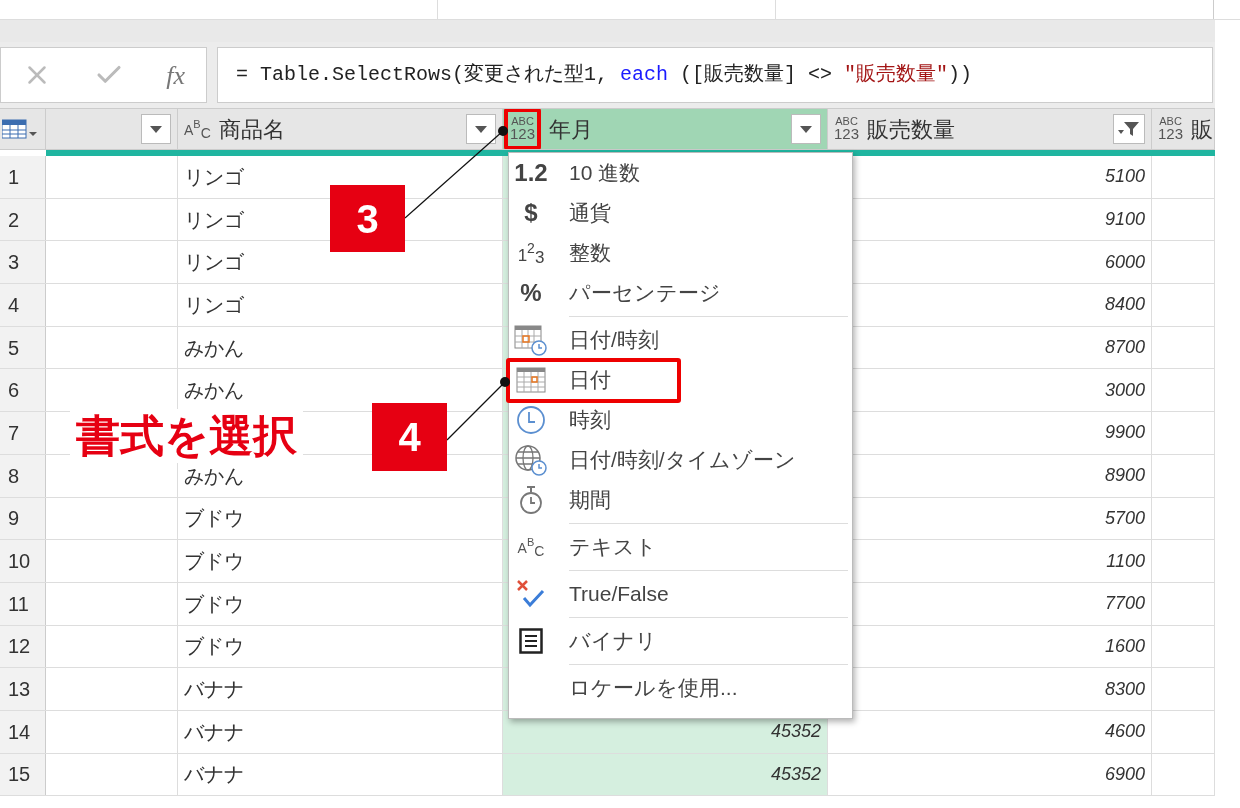 The width and height of the screenshot is (1240, 808). Describe the element at coordinates (23, 305) in the screenshot. I see `row-number: 4` at that location.